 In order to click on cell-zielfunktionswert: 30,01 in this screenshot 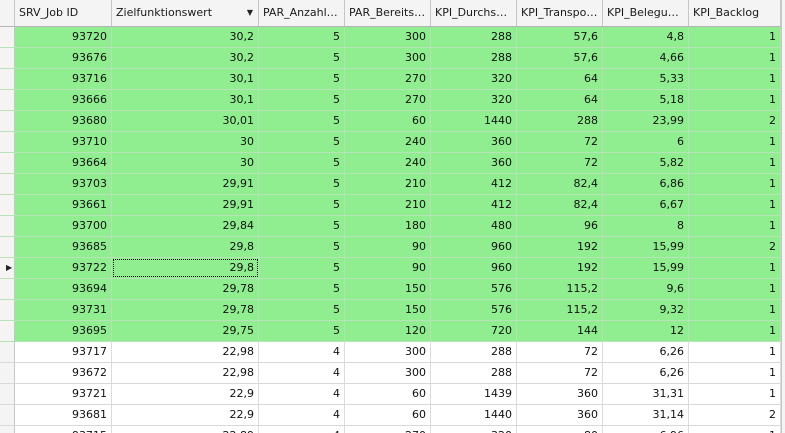, I will do `click(185, 121)`.